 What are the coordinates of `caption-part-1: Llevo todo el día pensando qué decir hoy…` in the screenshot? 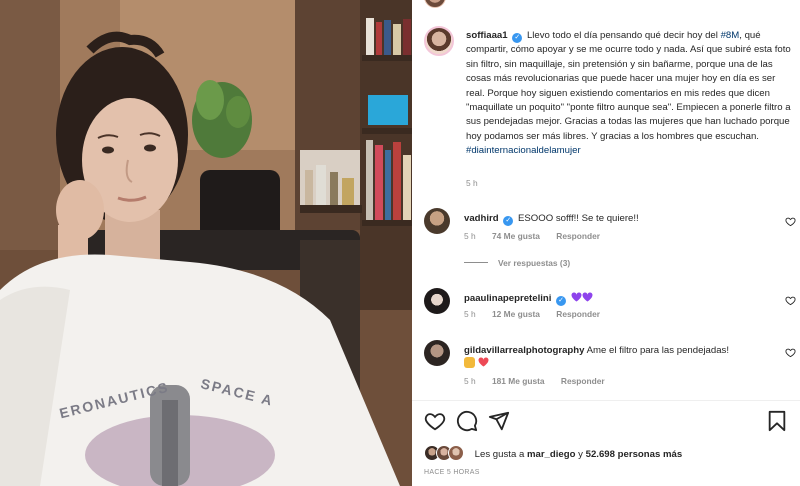 It's located at (623, 35).